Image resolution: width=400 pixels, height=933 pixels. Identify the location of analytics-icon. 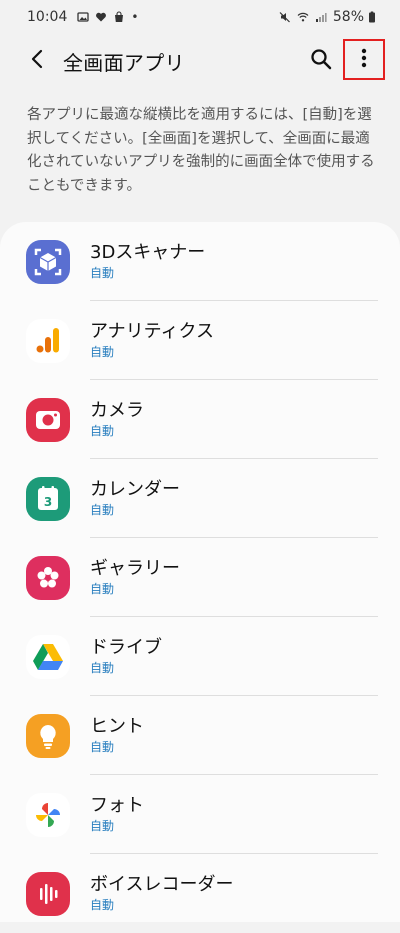
(48, 341).